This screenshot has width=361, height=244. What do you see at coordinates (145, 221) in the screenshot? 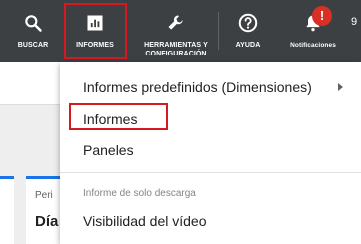
I see `menu-item-video-visibility: Visibilidad del vídeo` at bounding box center [145, 221].